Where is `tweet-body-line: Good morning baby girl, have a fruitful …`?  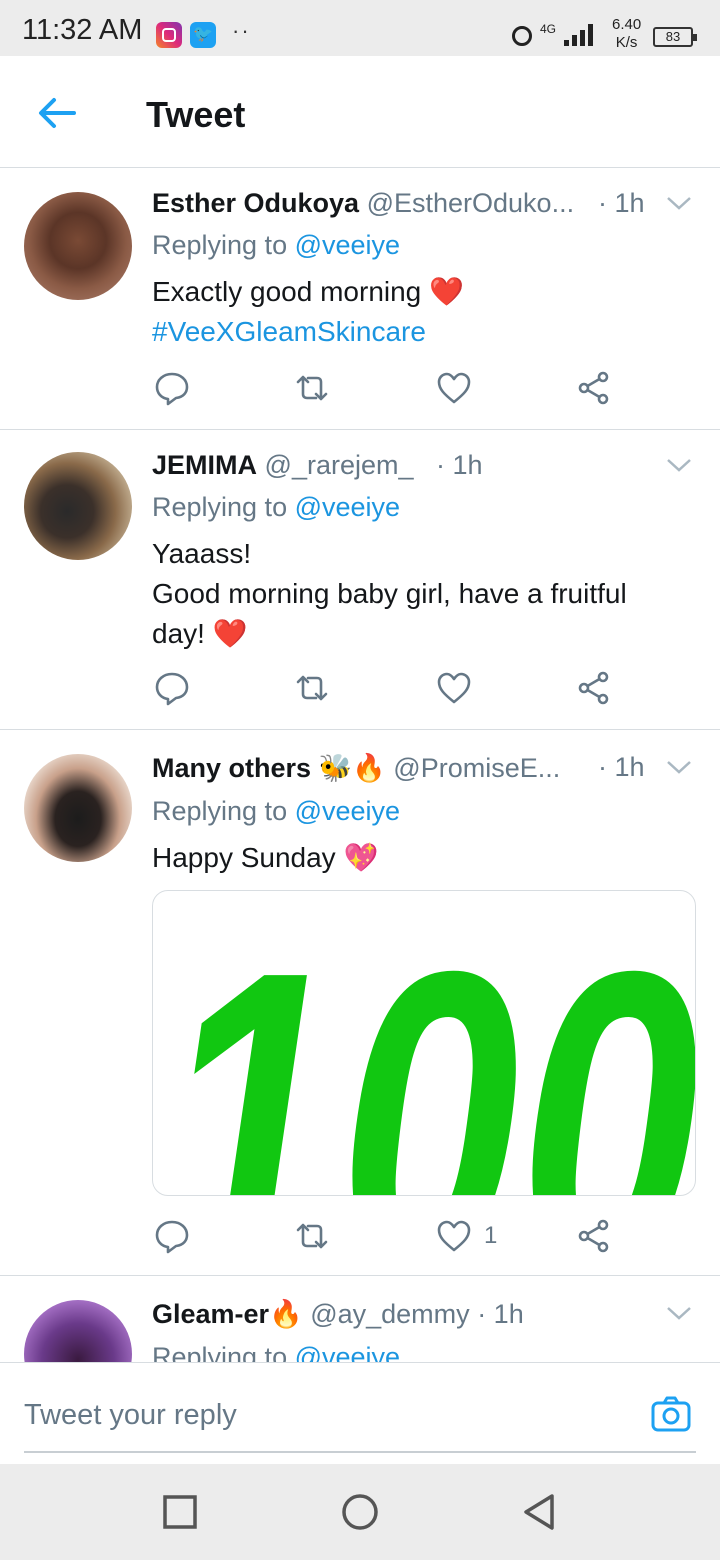
tweet-body-line: Good morning baby girl, have a fruitful … is located at coordinates (389, 613).